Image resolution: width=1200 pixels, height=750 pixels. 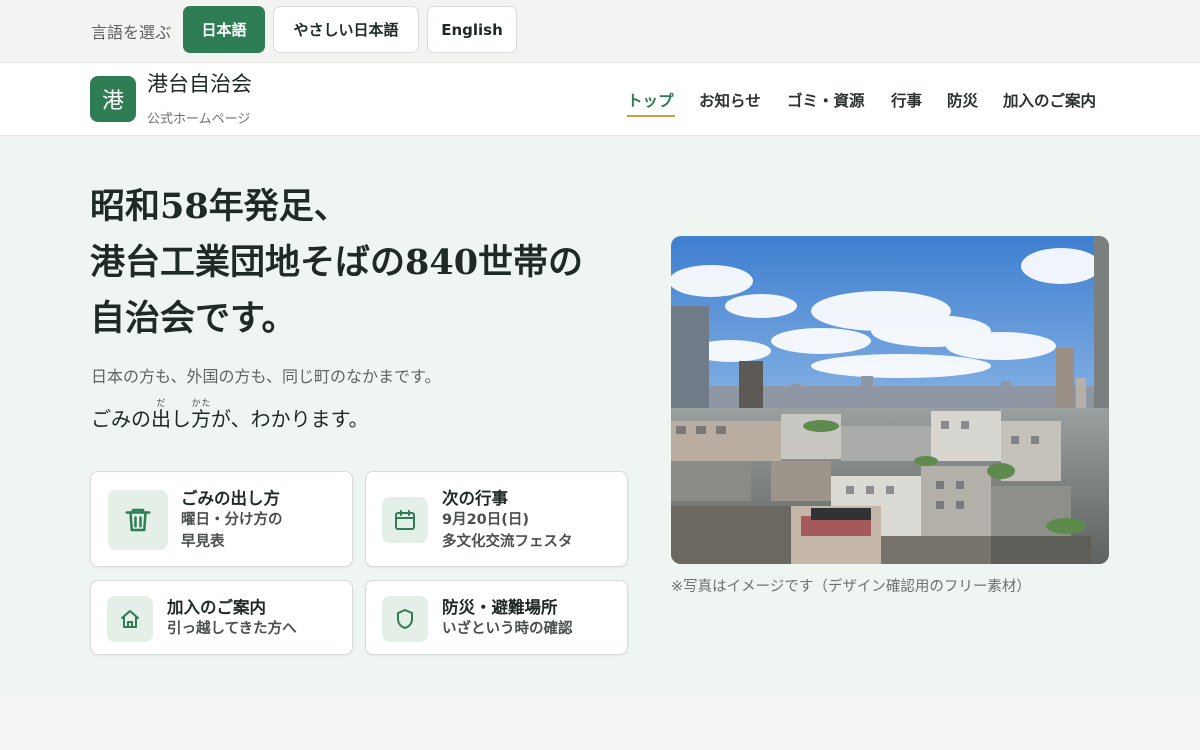 What do you see at coordinates (130, 619) in the screenshot?
I see `home-icon` at bounding box center [130, 619].